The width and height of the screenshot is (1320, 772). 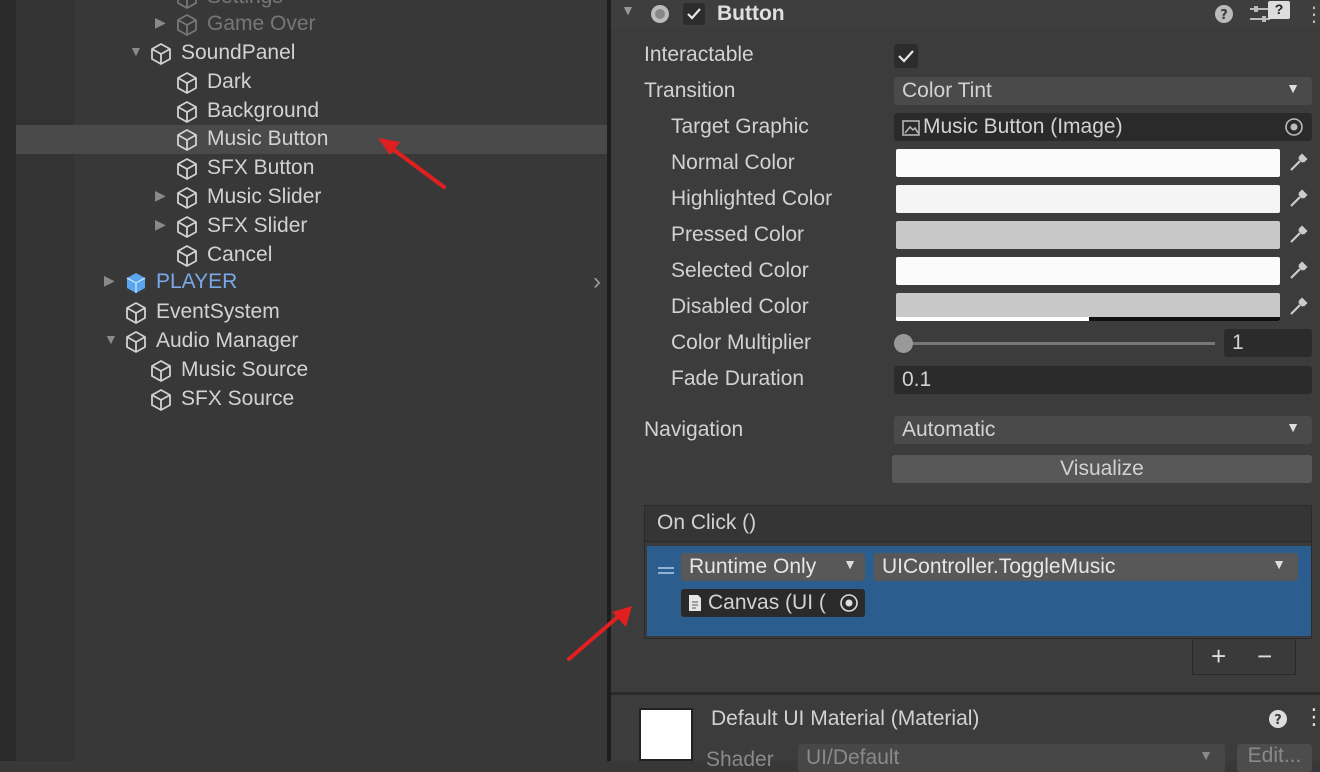 I want to click on annotation-arrows, so click(x=505, y=399).